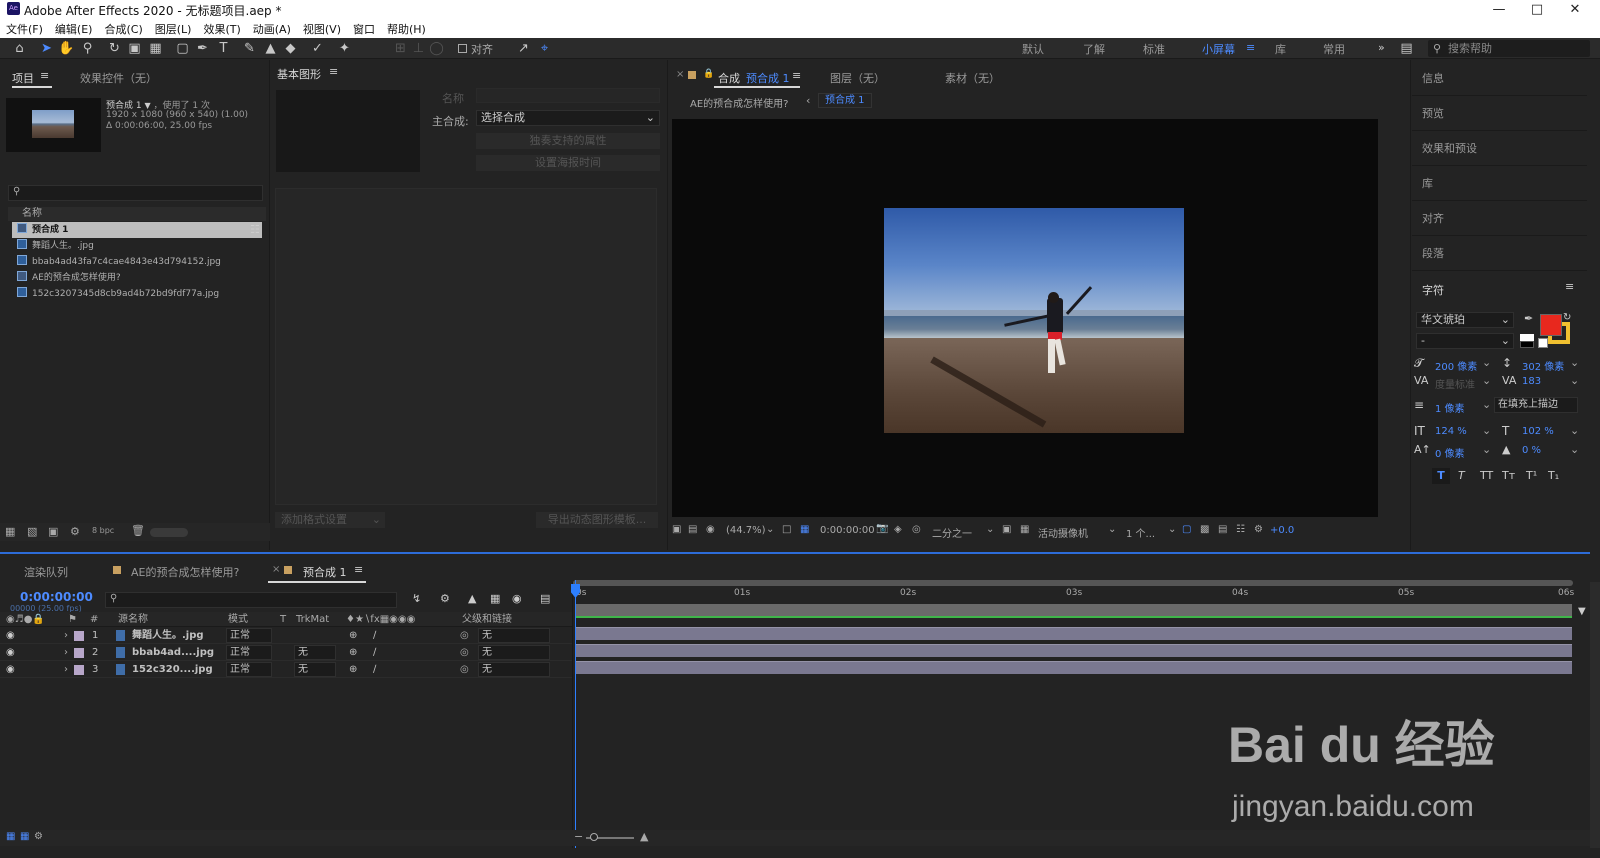 Image resolution: width=1600 pixels, height=858 pixels. Describe the element at coordinates (134, 48) in the screenshot. I see `camera-tool-icon: ▣` at that location.